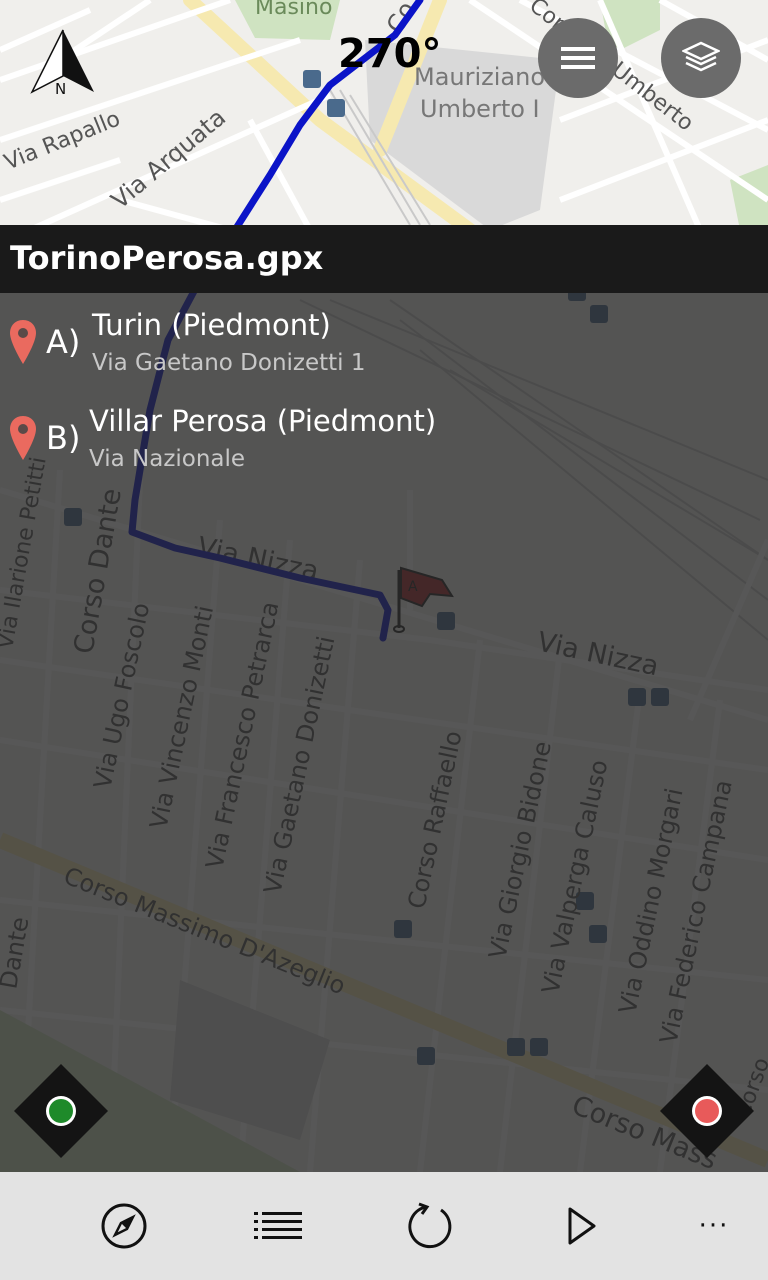 Image resolution: width=768 pixels, height=1280 pixels. Describe the element at coordinates (167, 459) in the screenshot. I see `waypoint-address: Via Nazionale` at that location.